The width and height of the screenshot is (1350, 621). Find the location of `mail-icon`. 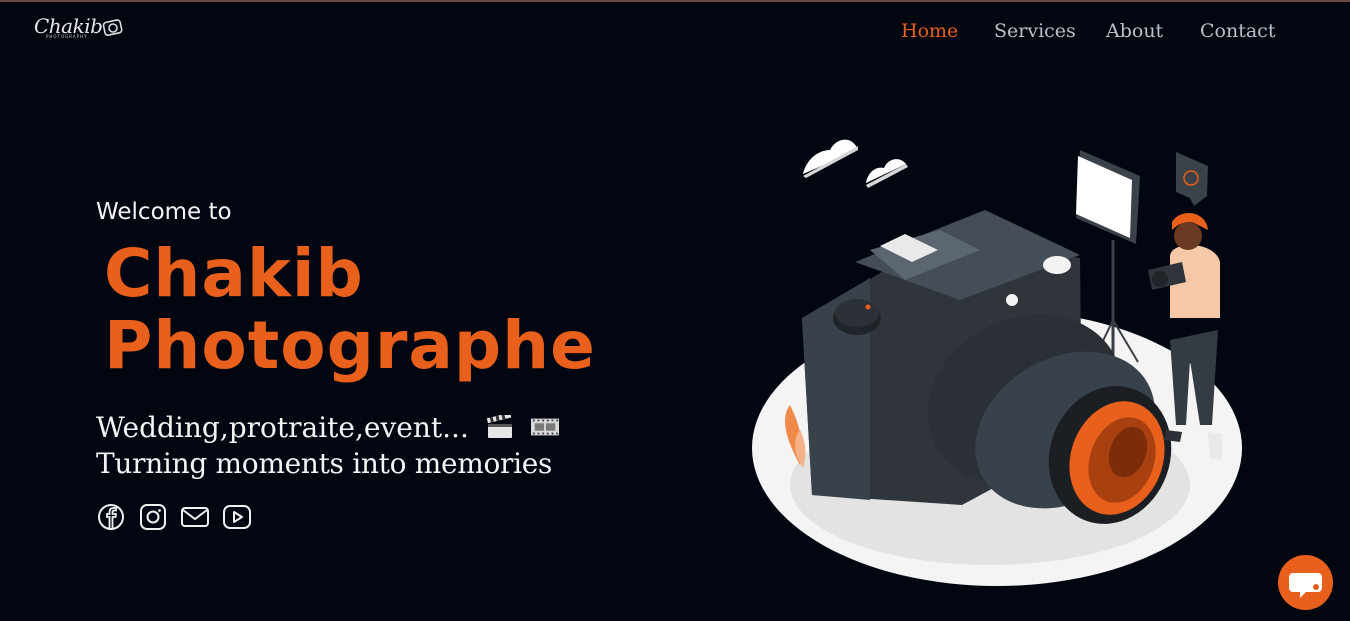

mail-icon is located at coordinates (195, 517).